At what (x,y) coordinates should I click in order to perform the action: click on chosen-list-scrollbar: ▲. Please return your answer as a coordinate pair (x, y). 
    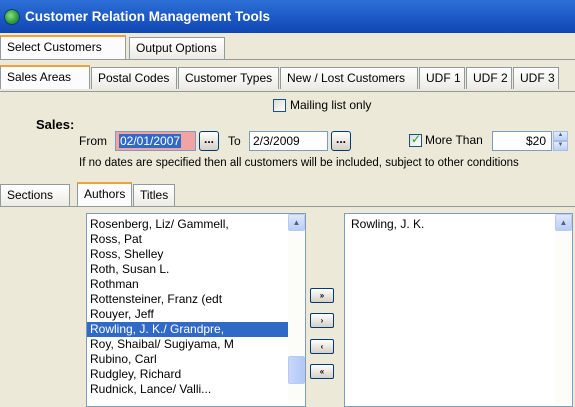
    Looking at the image, I should click on (563, 310).